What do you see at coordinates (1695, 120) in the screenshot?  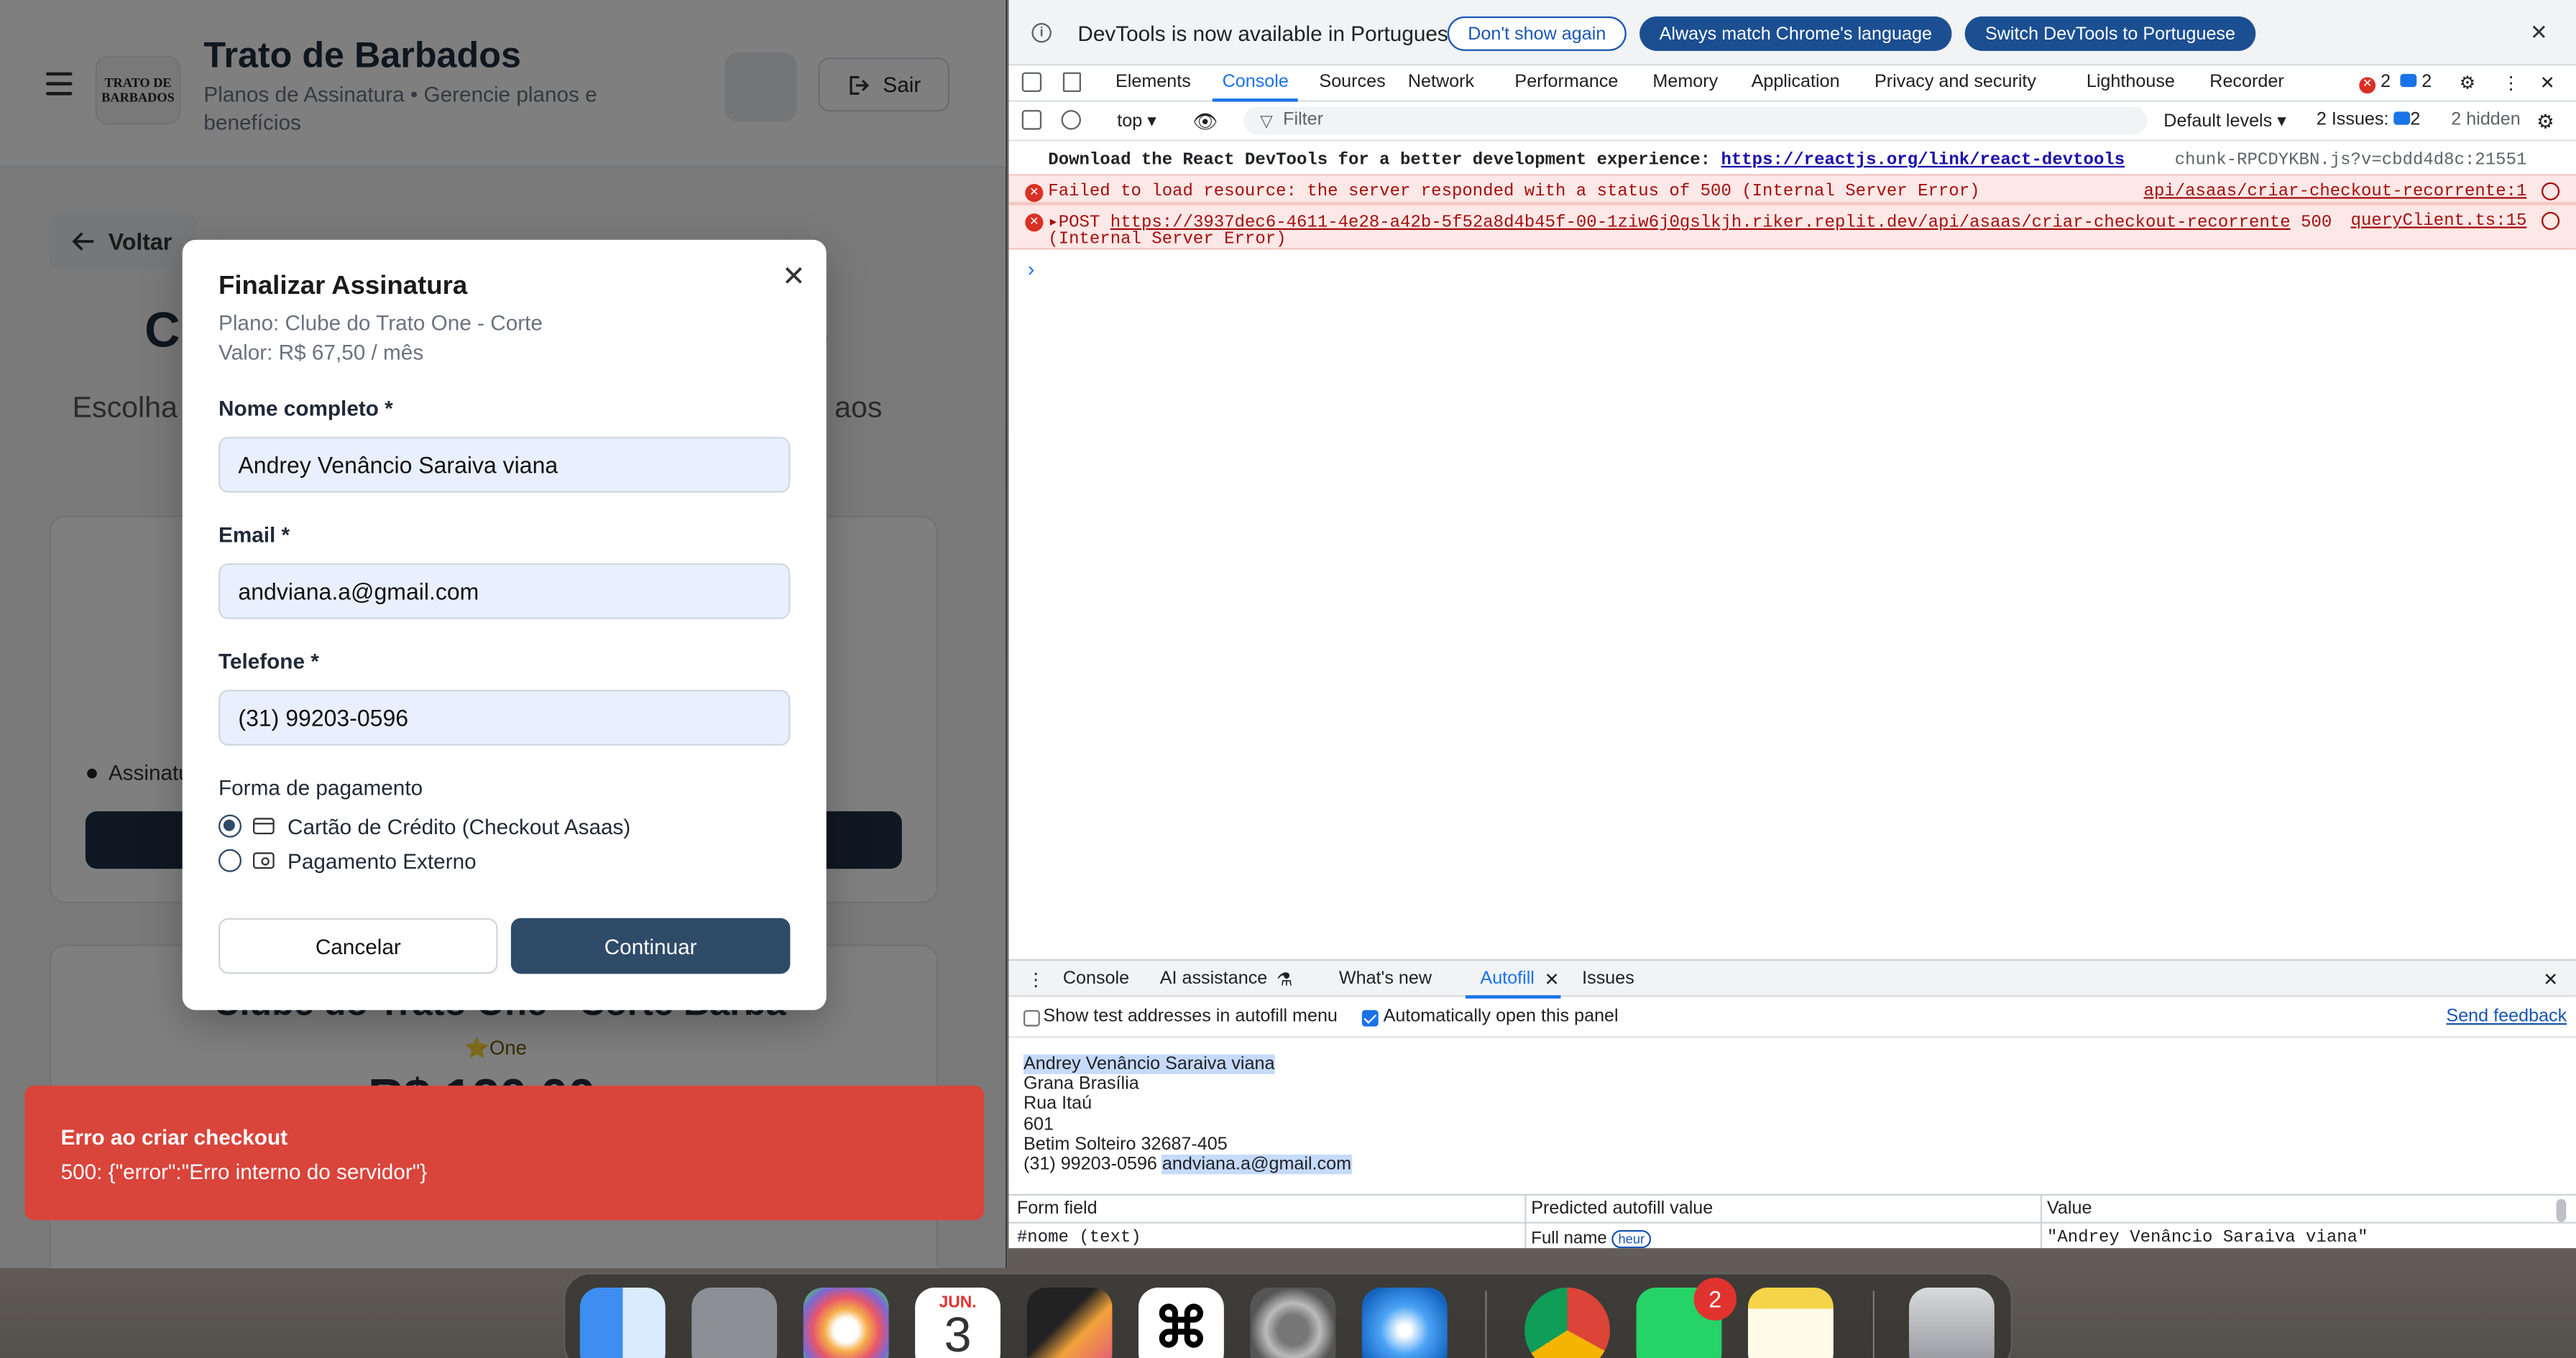 I see `console-filter-input: Filter` at bounding box center [1695, 120].